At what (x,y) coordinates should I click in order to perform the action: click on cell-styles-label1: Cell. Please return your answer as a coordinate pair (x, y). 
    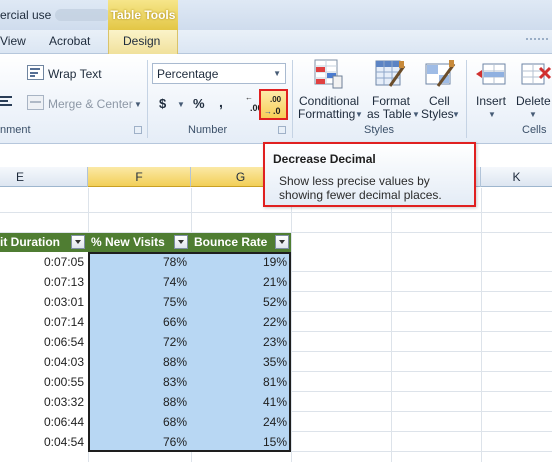
    Looking at the image, I should click on (439, 101).